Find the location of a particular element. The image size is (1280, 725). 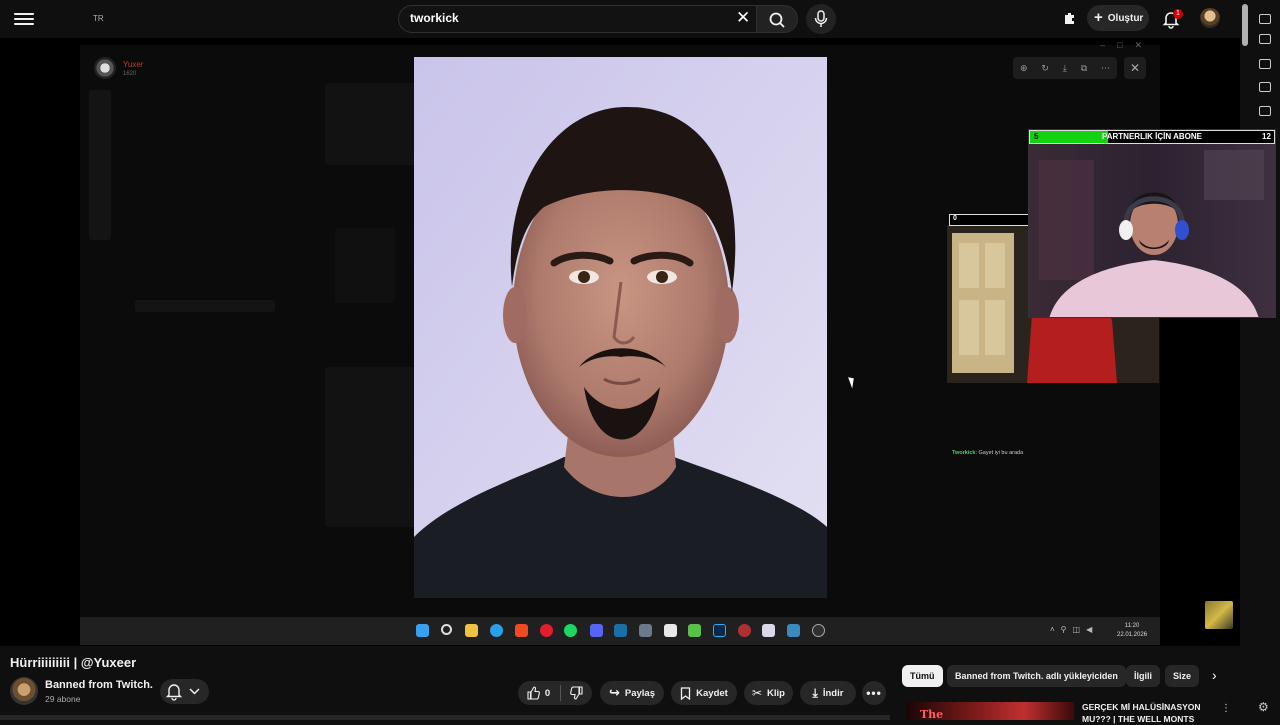

steam-icon is located at coordinates (620, 630).